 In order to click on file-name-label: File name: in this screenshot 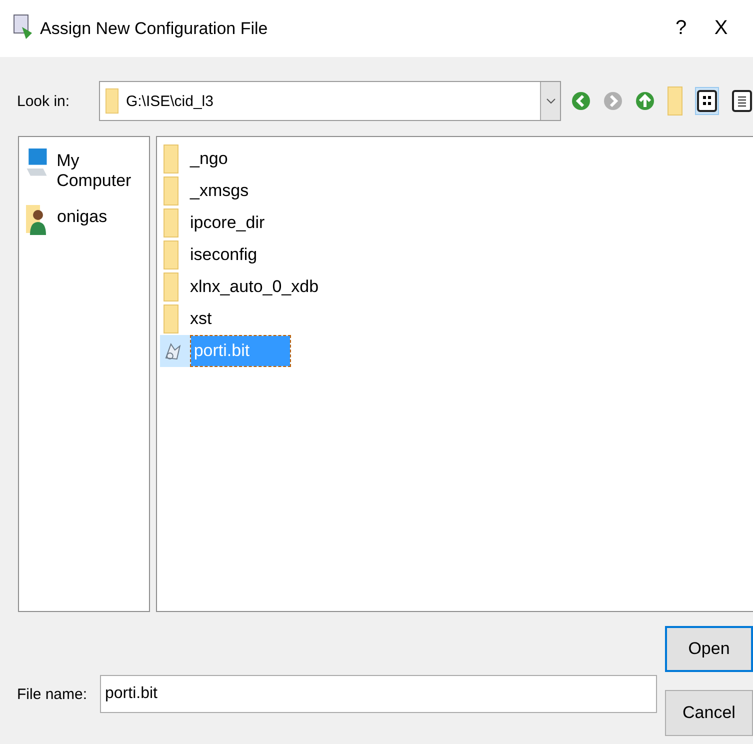, I will do `click(52, 694)`.